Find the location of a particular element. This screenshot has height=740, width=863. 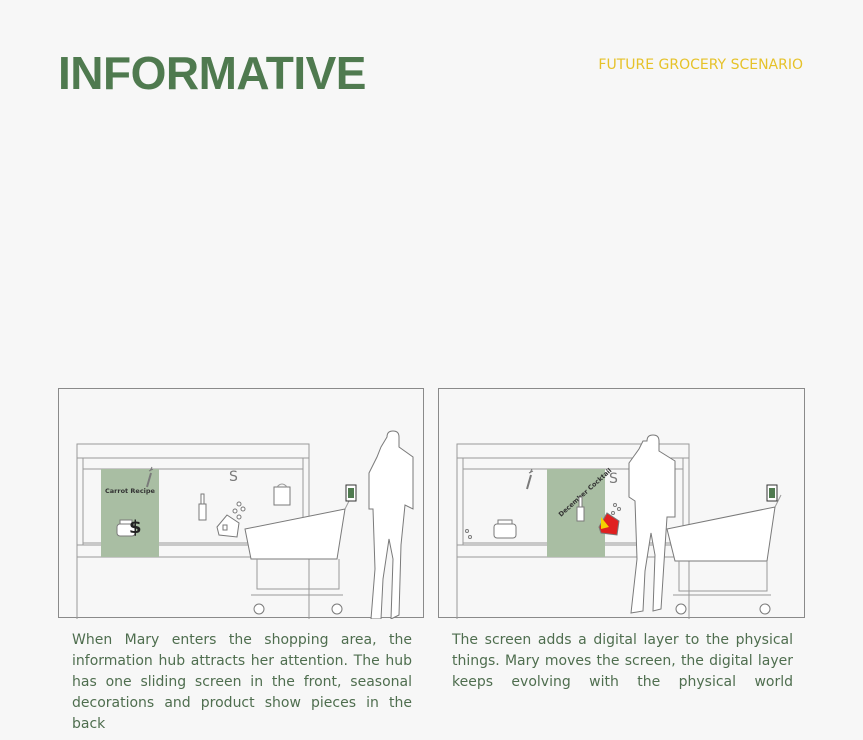

decoration-dots is located at coordinates (239, 510).